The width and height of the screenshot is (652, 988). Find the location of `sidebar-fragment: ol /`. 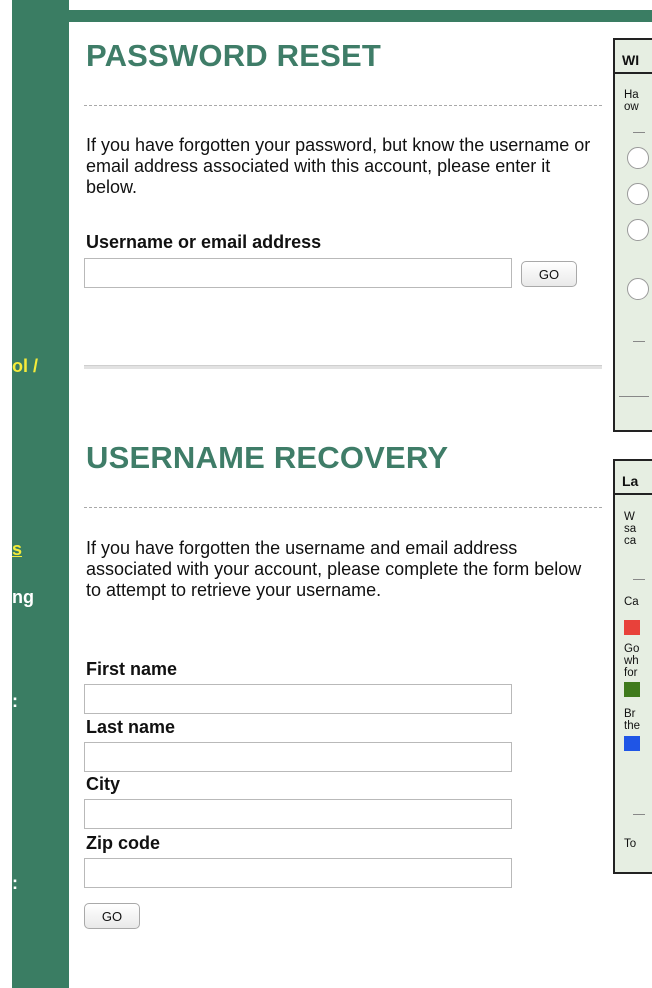

sidebar-fragment: ol / is located at coordinates (25, 366).